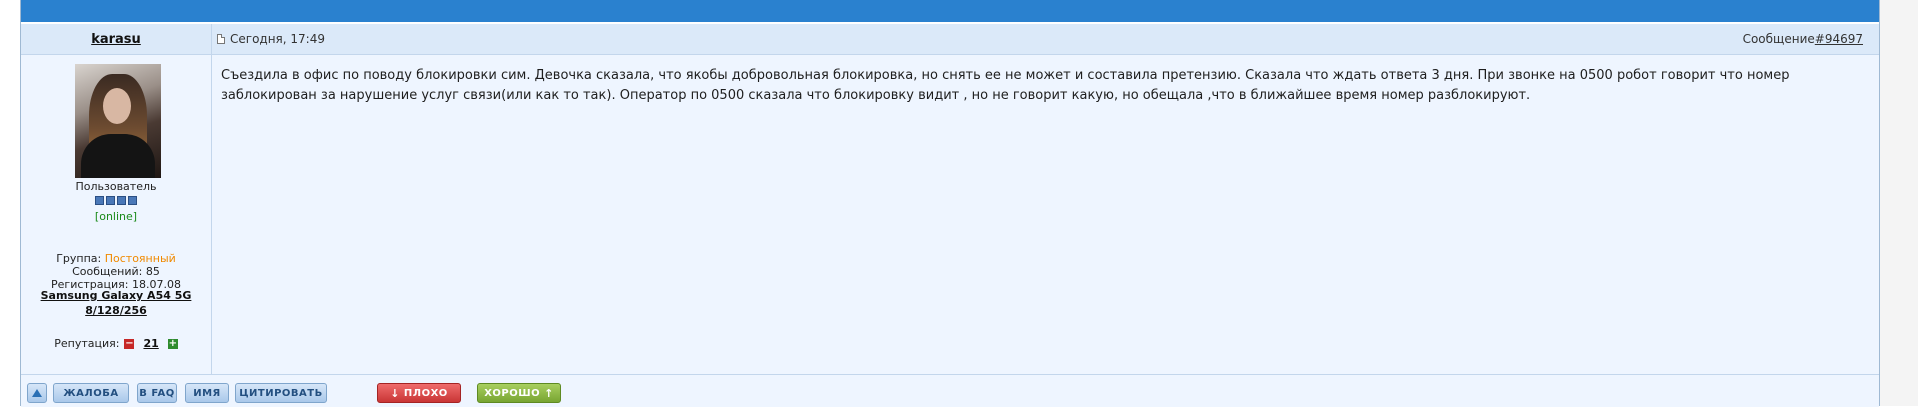 This screenshot has height=407, width=1918. What do you see at coordinates (221, 39) in the screenshot?
I see `document-icon` at bounding box center [221, 39].